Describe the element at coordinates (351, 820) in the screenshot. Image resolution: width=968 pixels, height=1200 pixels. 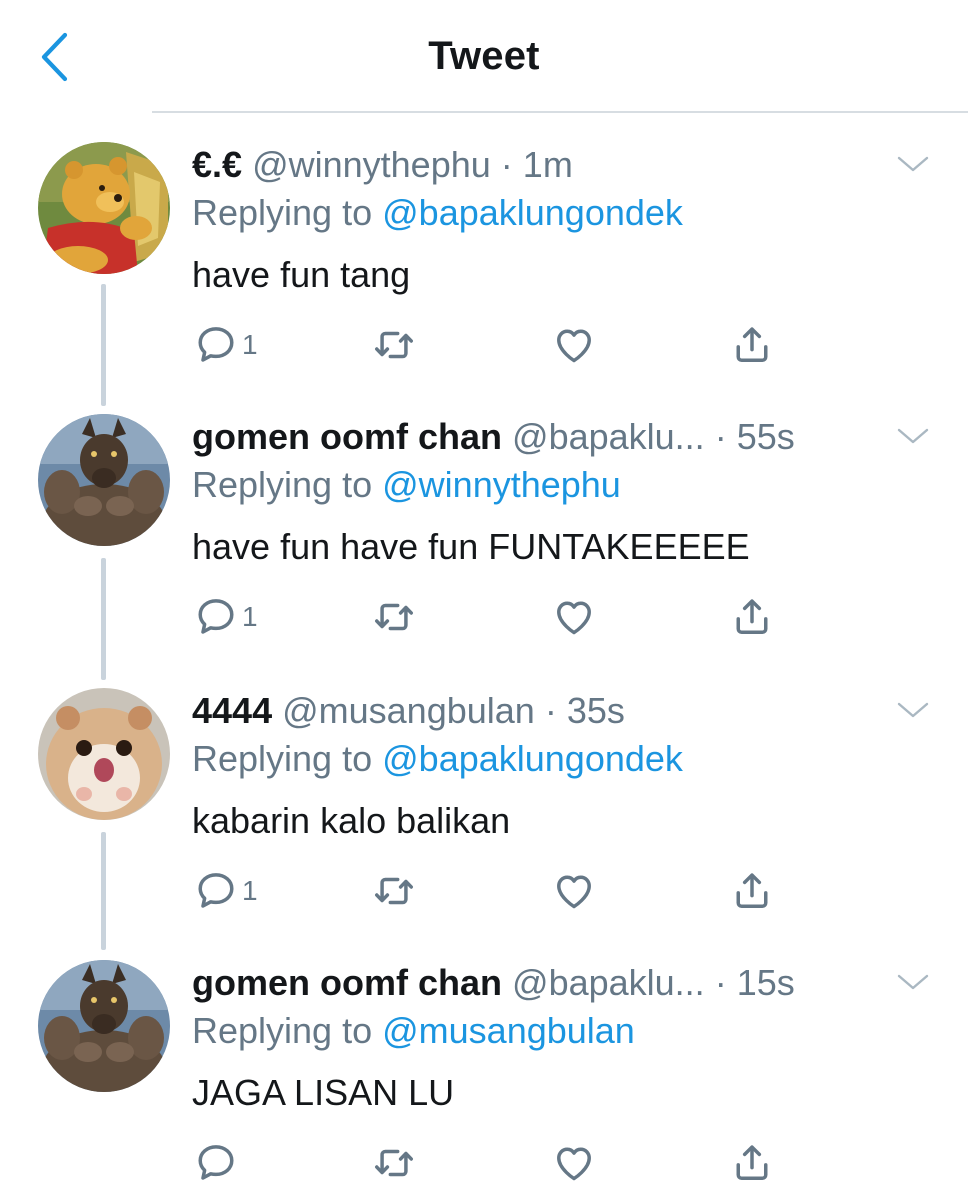
I see `tweet-text: kabarin kalo balikan` at that location.